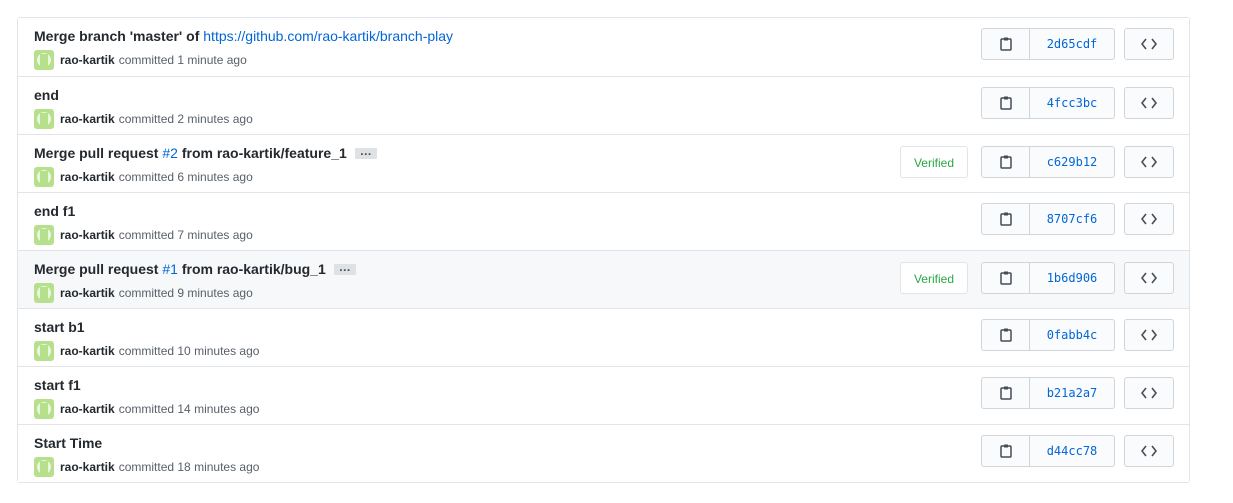 The image size is (1233, 503). I want to click on sha-button-group: 4fcc3bc, so click(1048, 103).